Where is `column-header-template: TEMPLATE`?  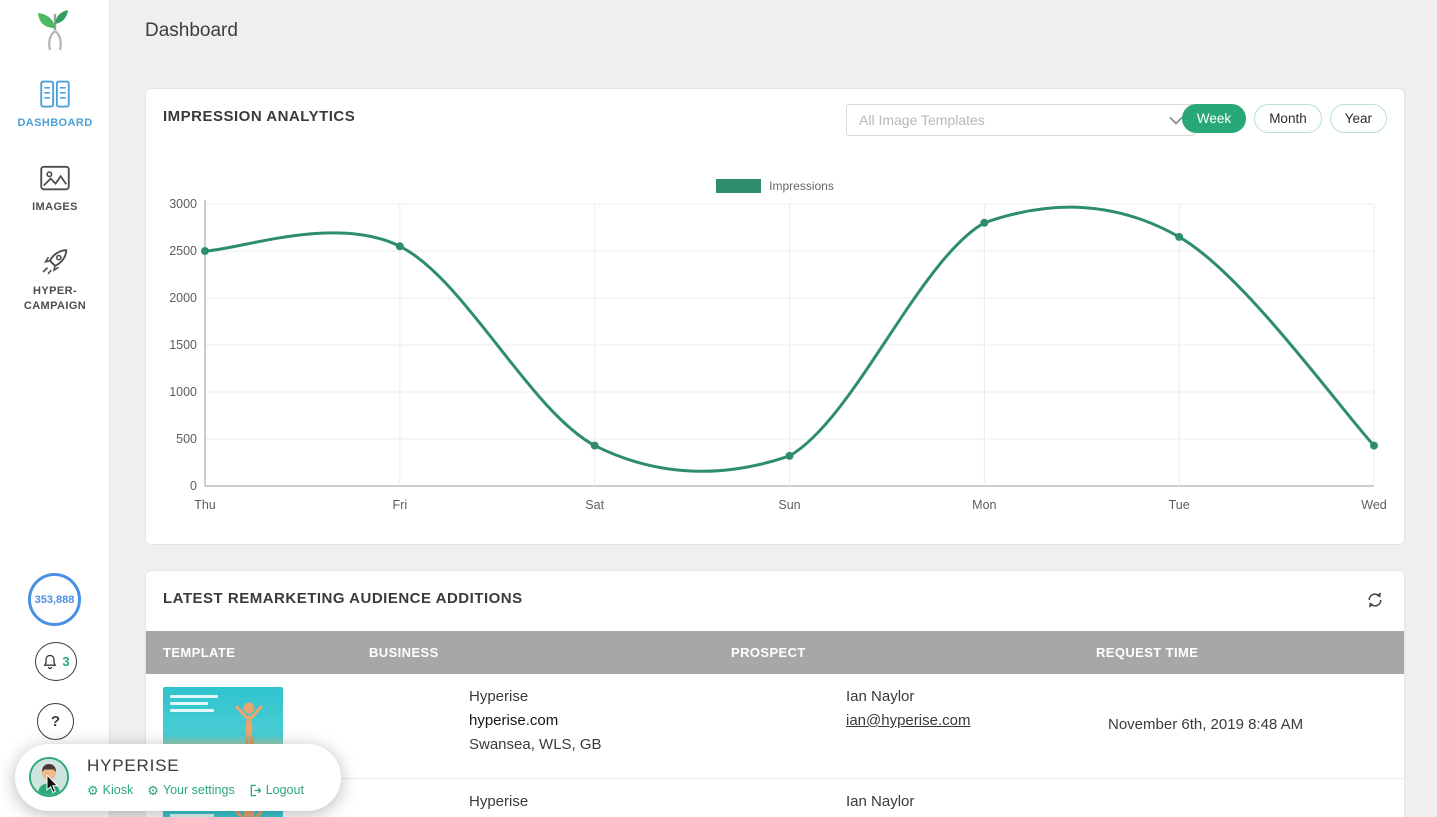
column-header-template: TEMPLATE is located at coordinates (199, 652).